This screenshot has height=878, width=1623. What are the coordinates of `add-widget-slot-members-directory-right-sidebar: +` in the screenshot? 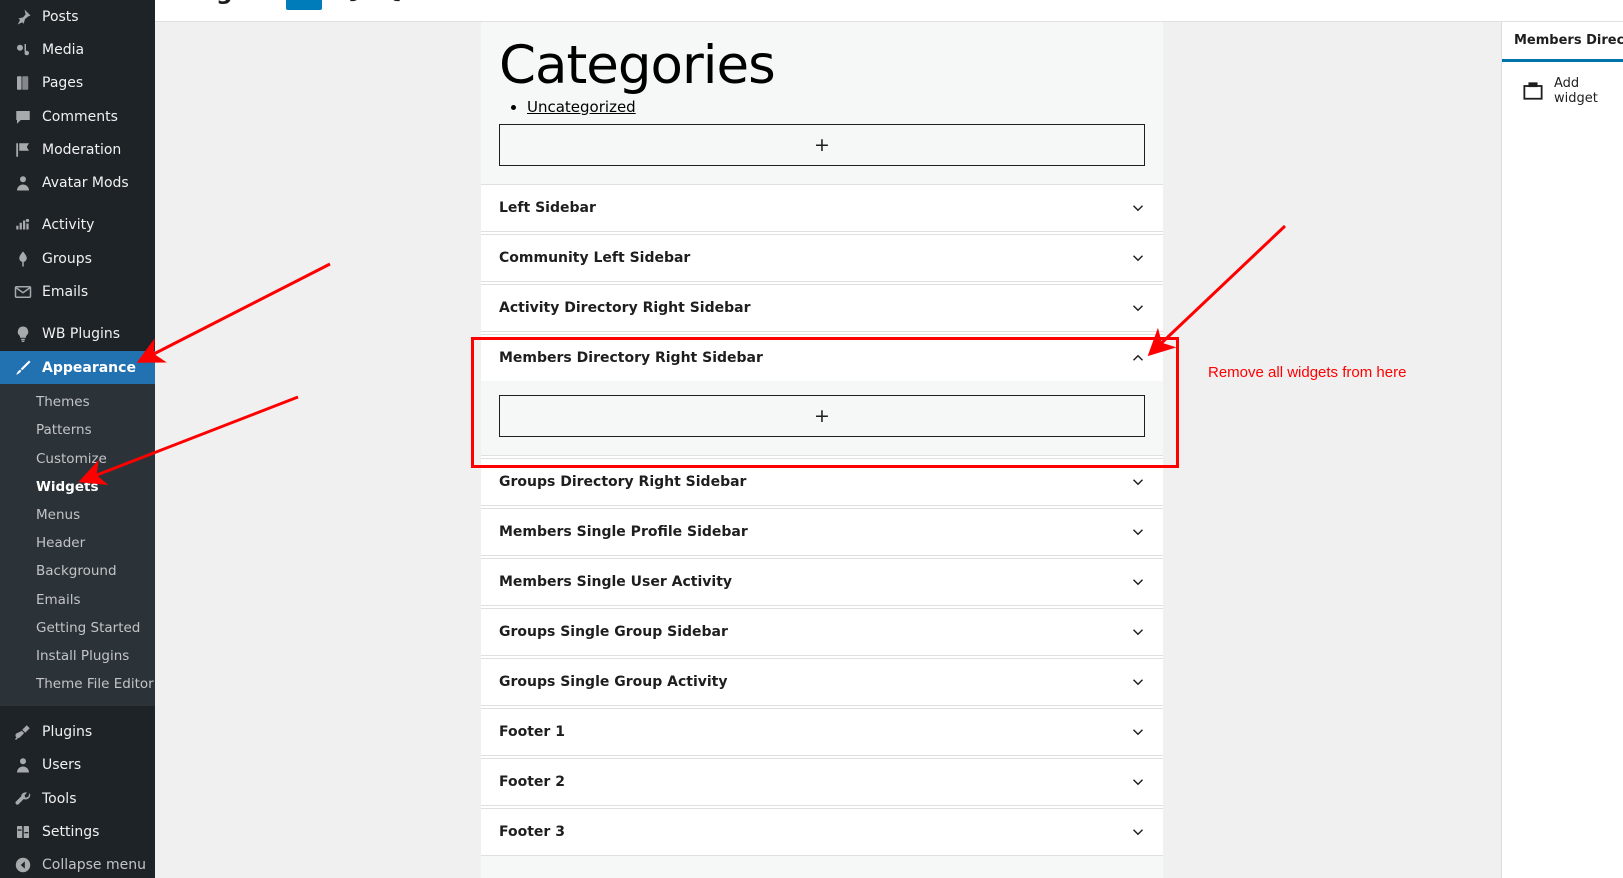 It's located at (822, 416).